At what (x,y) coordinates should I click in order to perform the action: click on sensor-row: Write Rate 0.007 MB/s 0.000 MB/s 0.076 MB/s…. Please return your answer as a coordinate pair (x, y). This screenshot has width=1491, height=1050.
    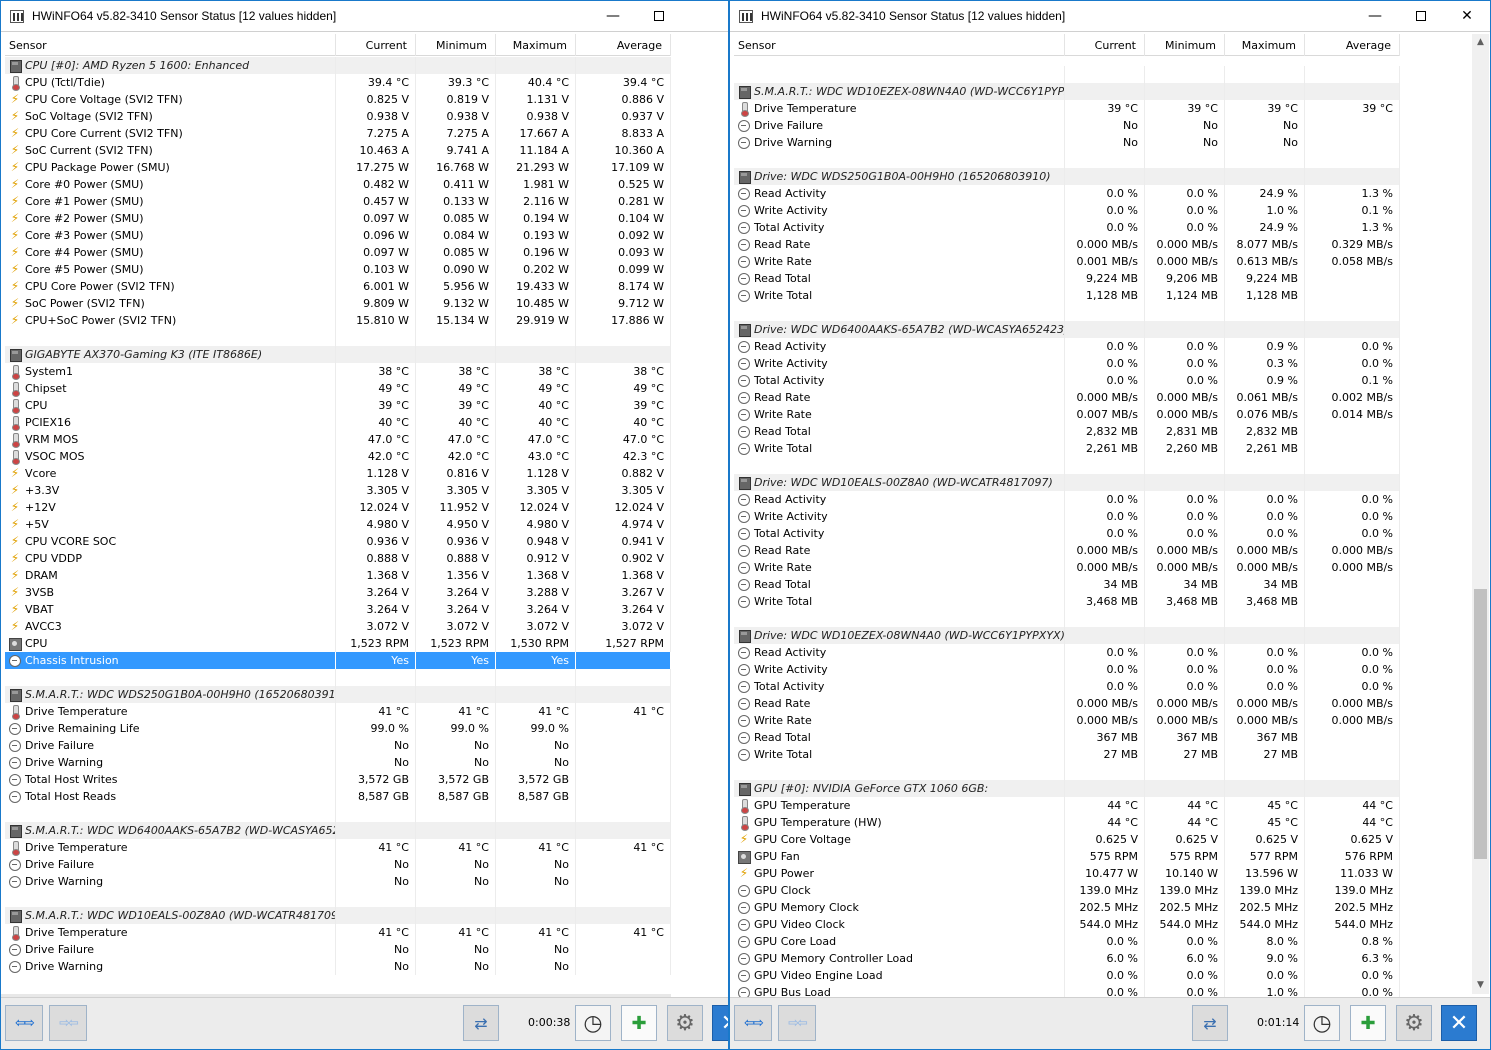
    Looking at the image, I should click on (1067, 414).